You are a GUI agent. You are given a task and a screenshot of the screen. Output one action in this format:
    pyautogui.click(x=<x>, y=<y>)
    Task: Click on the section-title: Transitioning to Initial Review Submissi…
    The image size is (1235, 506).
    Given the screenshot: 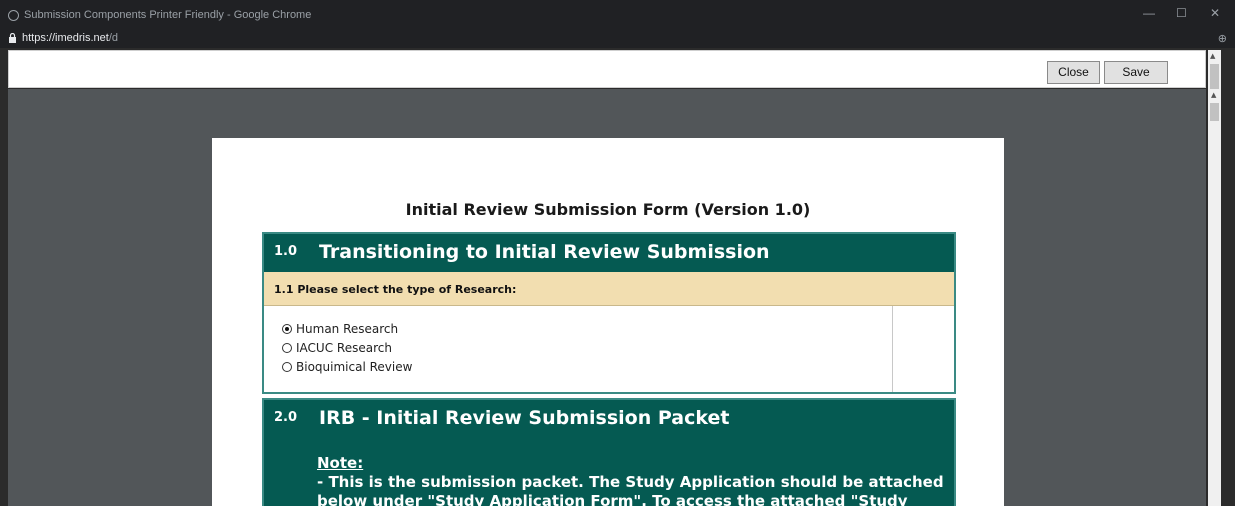 What is the action you would take?
    pyautogui.click(x=544, y=252)
    